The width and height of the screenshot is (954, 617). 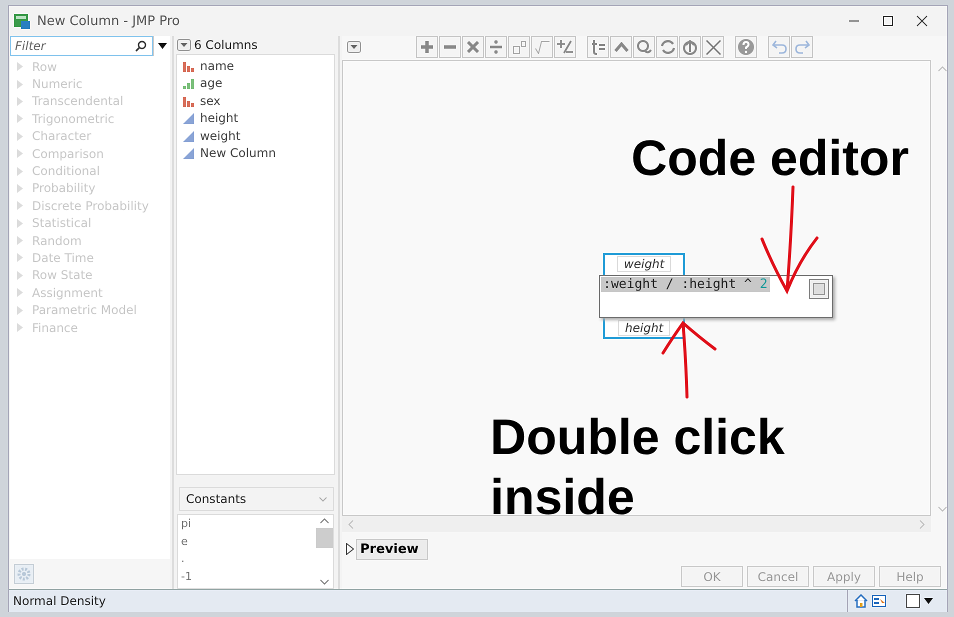 I want to click on column-count-label: 6 Columns, so click(x=226, y=45).